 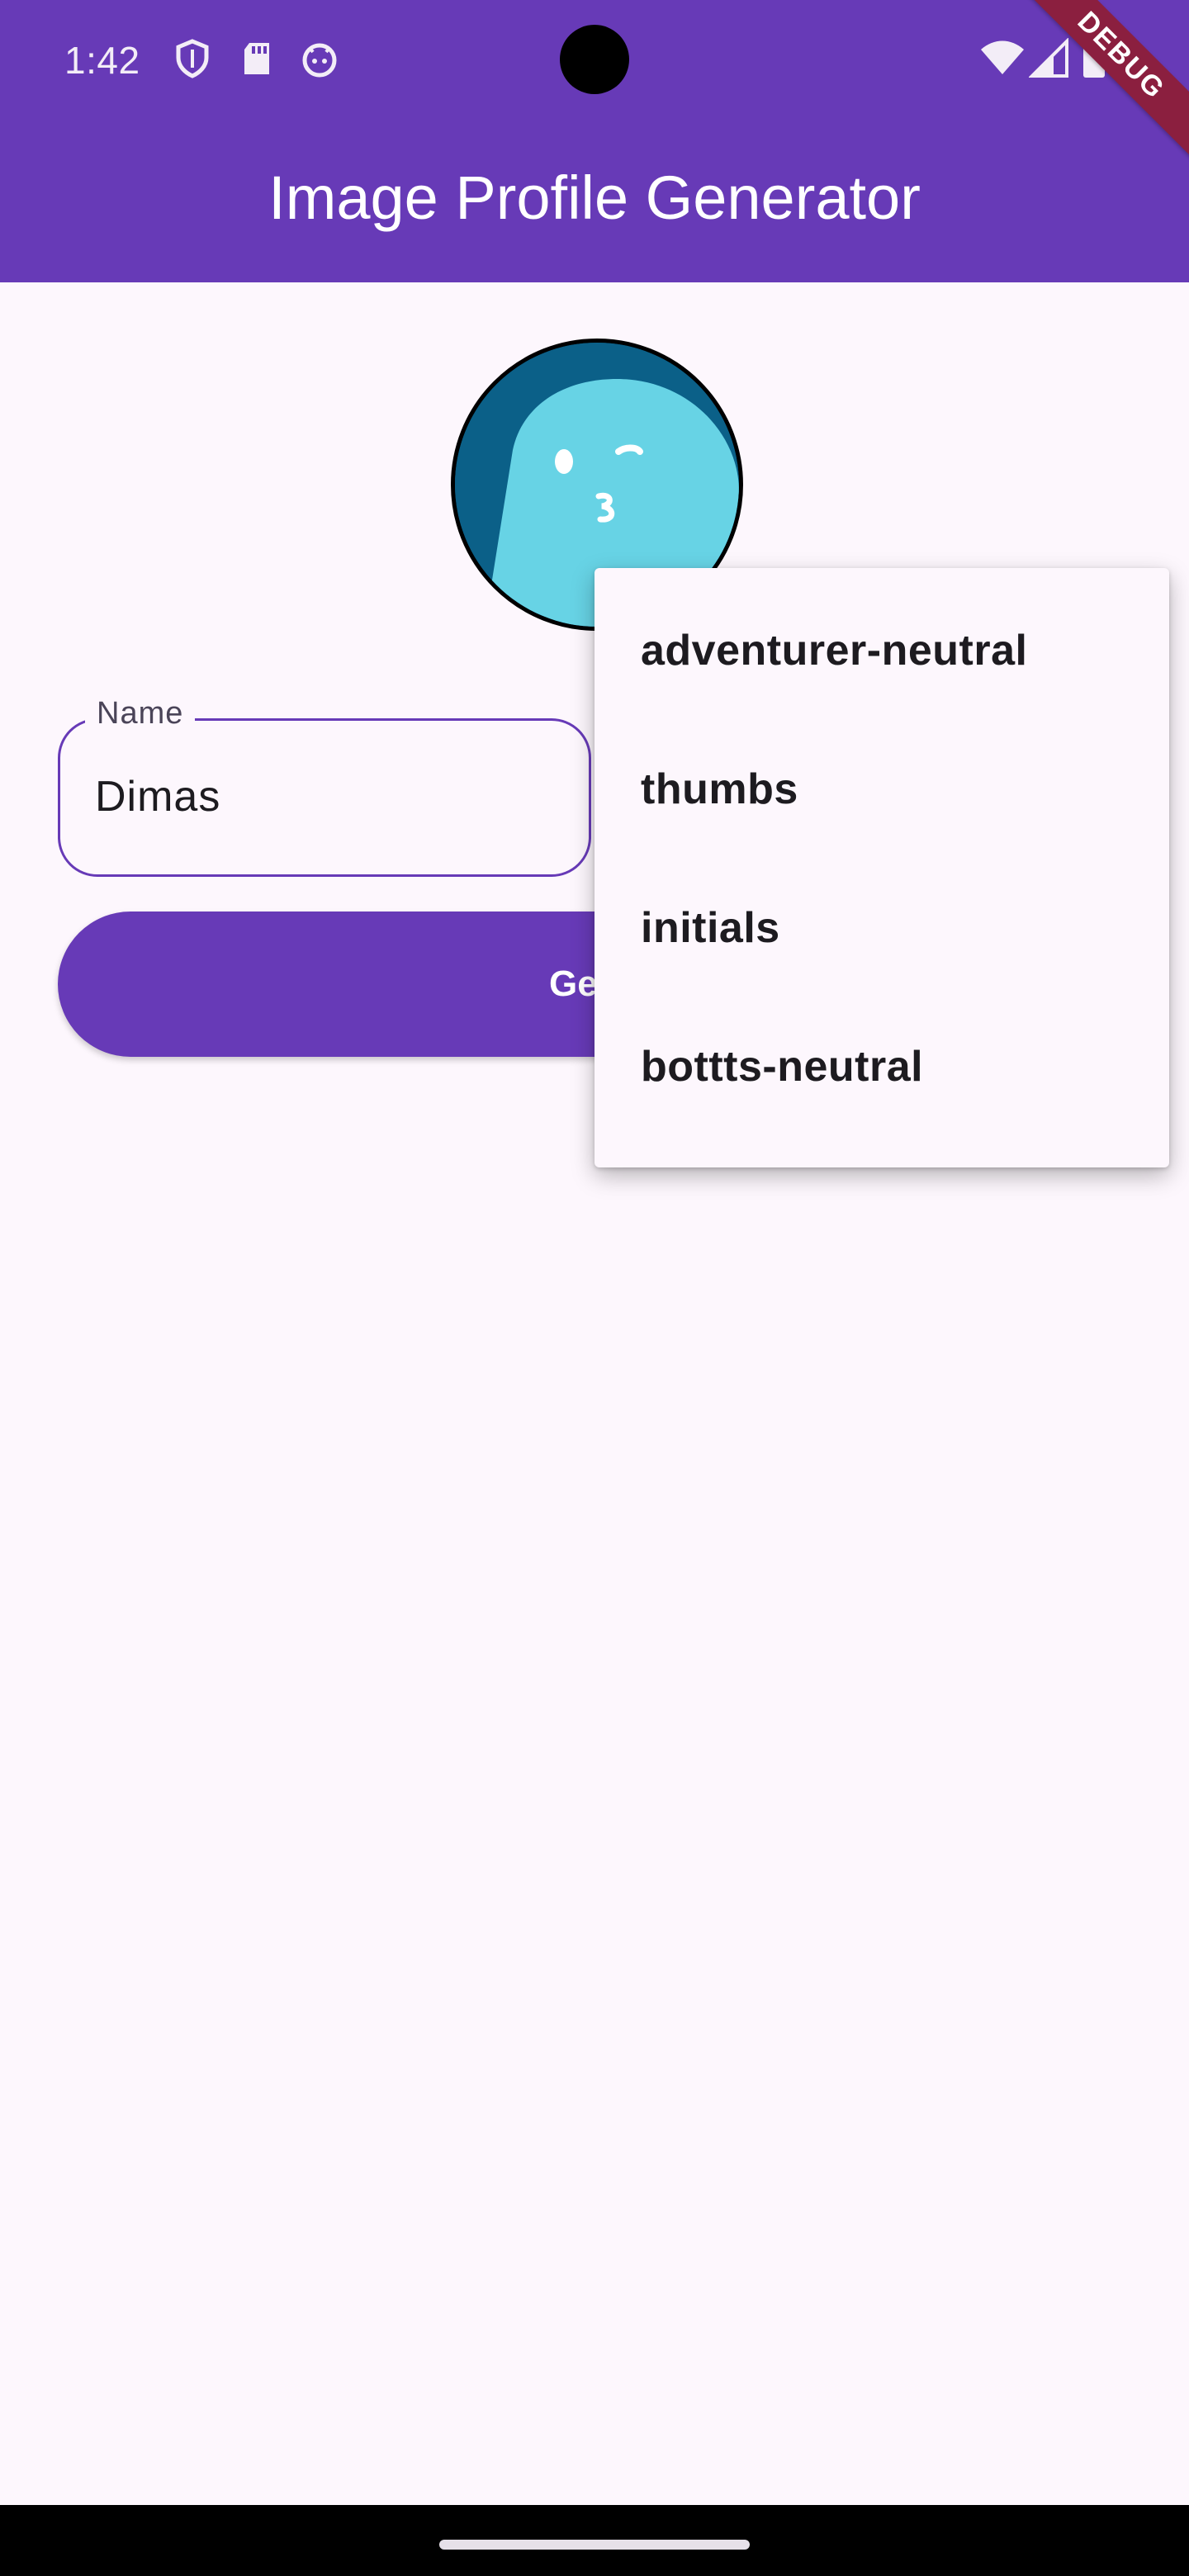 I want to click on shield-icon, so click(x=192, y=58).